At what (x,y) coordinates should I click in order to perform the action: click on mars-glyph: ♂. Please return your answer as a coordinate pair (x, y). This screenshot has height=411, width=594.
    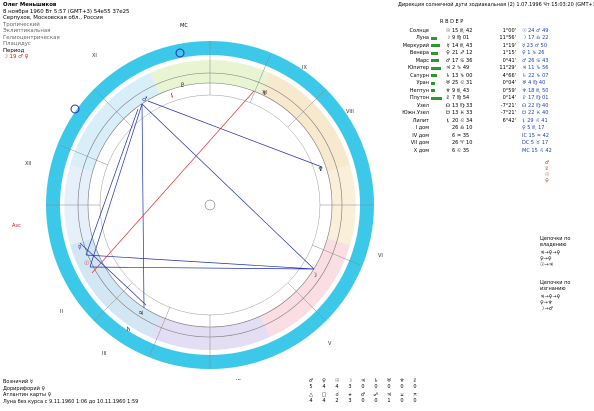
    Looking at the image, I should click on (144, 99).